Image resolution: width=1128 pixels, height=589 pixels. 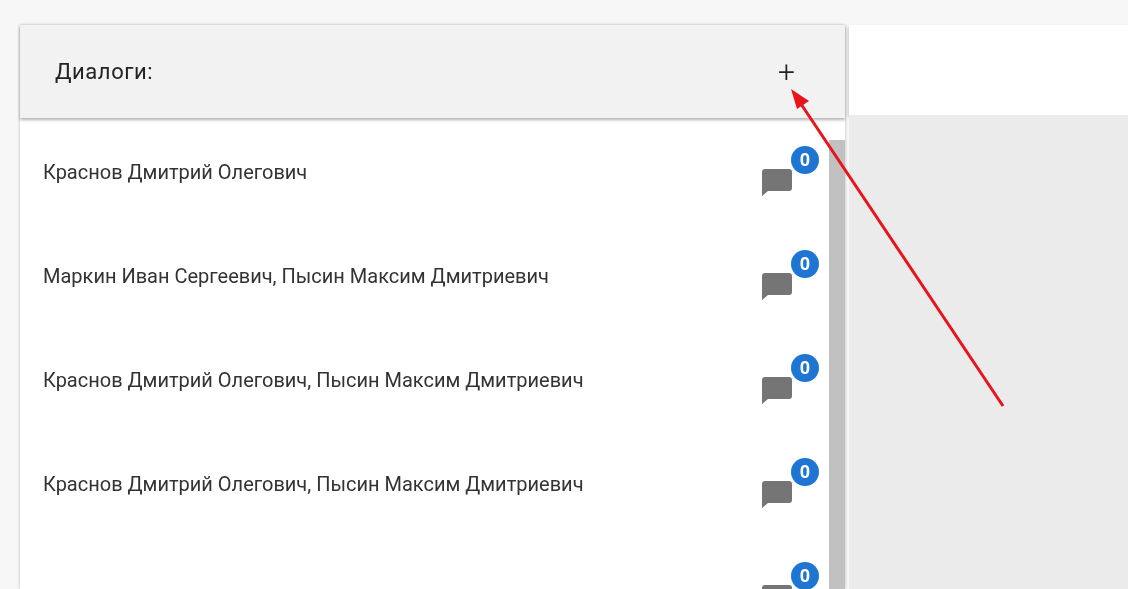 I want to click on dialog-participants: Маркин Иван Сергеевич, Пысин Максим Дмитриевич, so click(x=296, y=276).